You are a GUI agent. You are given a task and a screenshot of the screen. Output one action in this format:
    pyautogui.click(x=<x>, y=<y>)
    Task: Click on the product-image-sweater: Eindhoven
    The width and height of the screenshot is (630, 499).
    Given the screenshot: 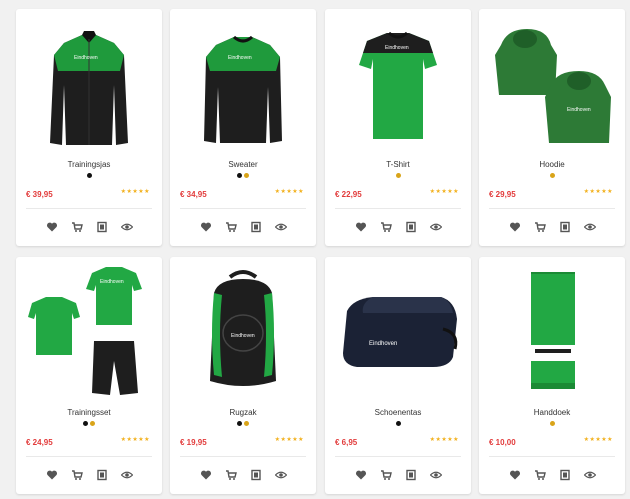 What is the action you would take?
    pyautogui.click(x=243, y=85)
    